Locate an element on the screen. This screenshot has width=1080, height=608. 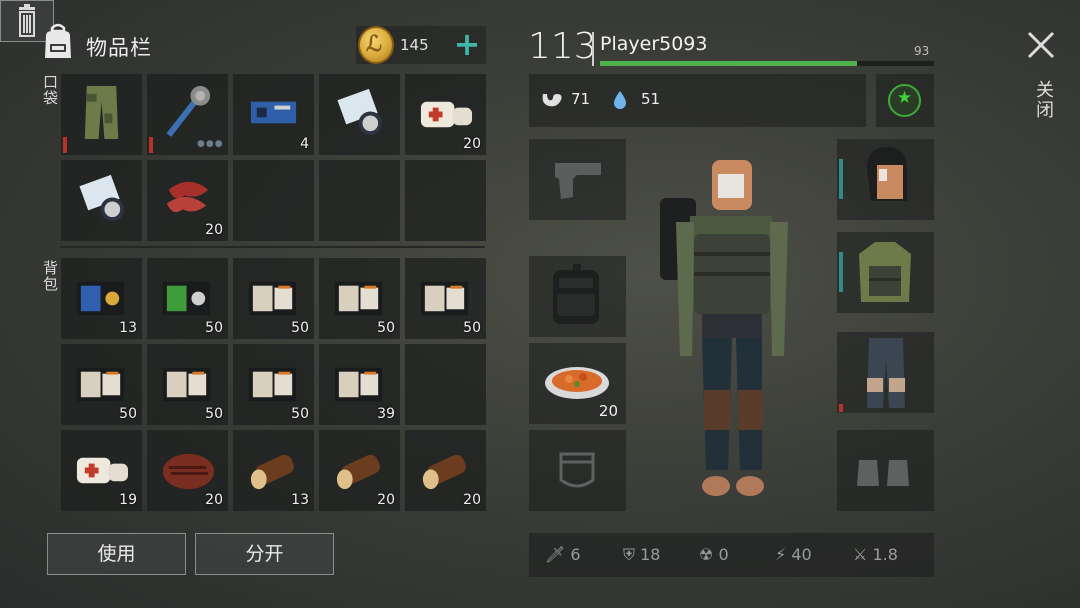
feet-slot is located at coordinates (885, 470).